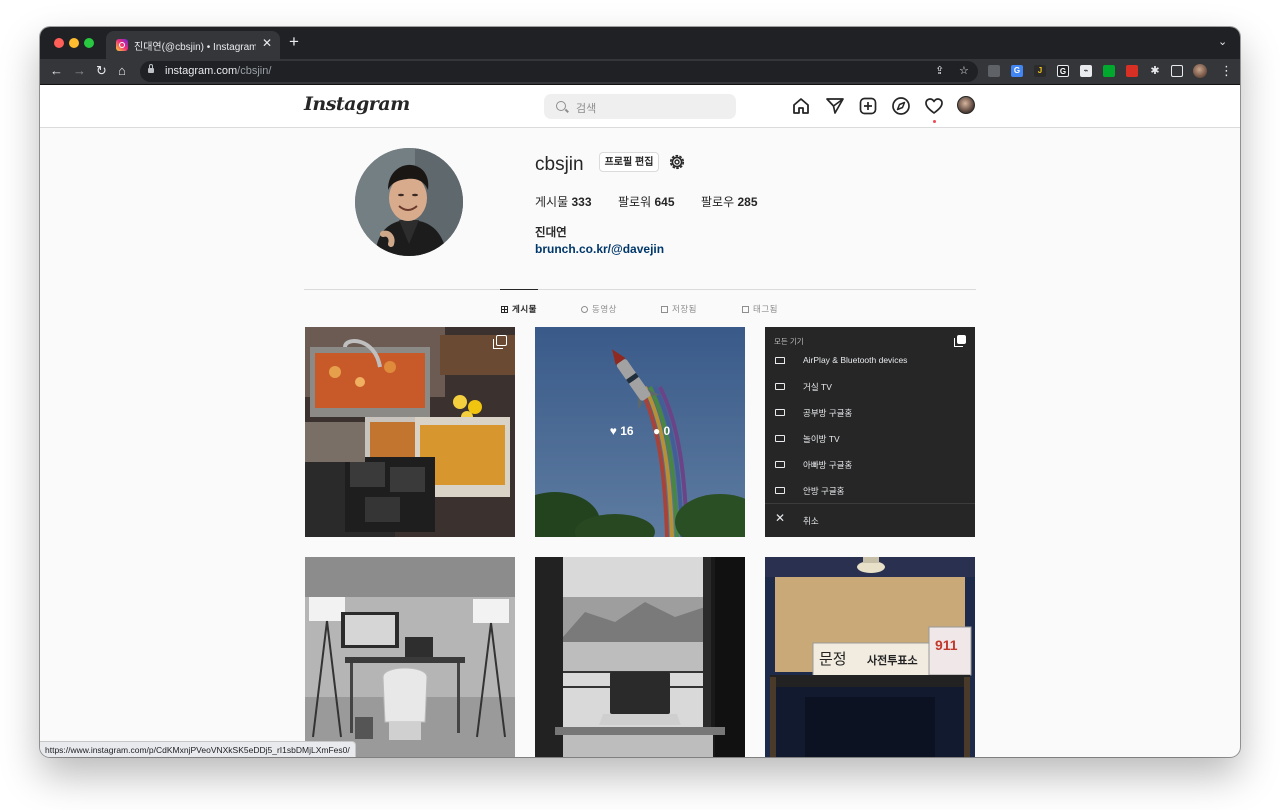 The height and width of the screenshot is (810, 1280). Describe the element at coordinates (789, 341) in the screenshot. I see `cast-menu-heading: 모든 기기` at that location.